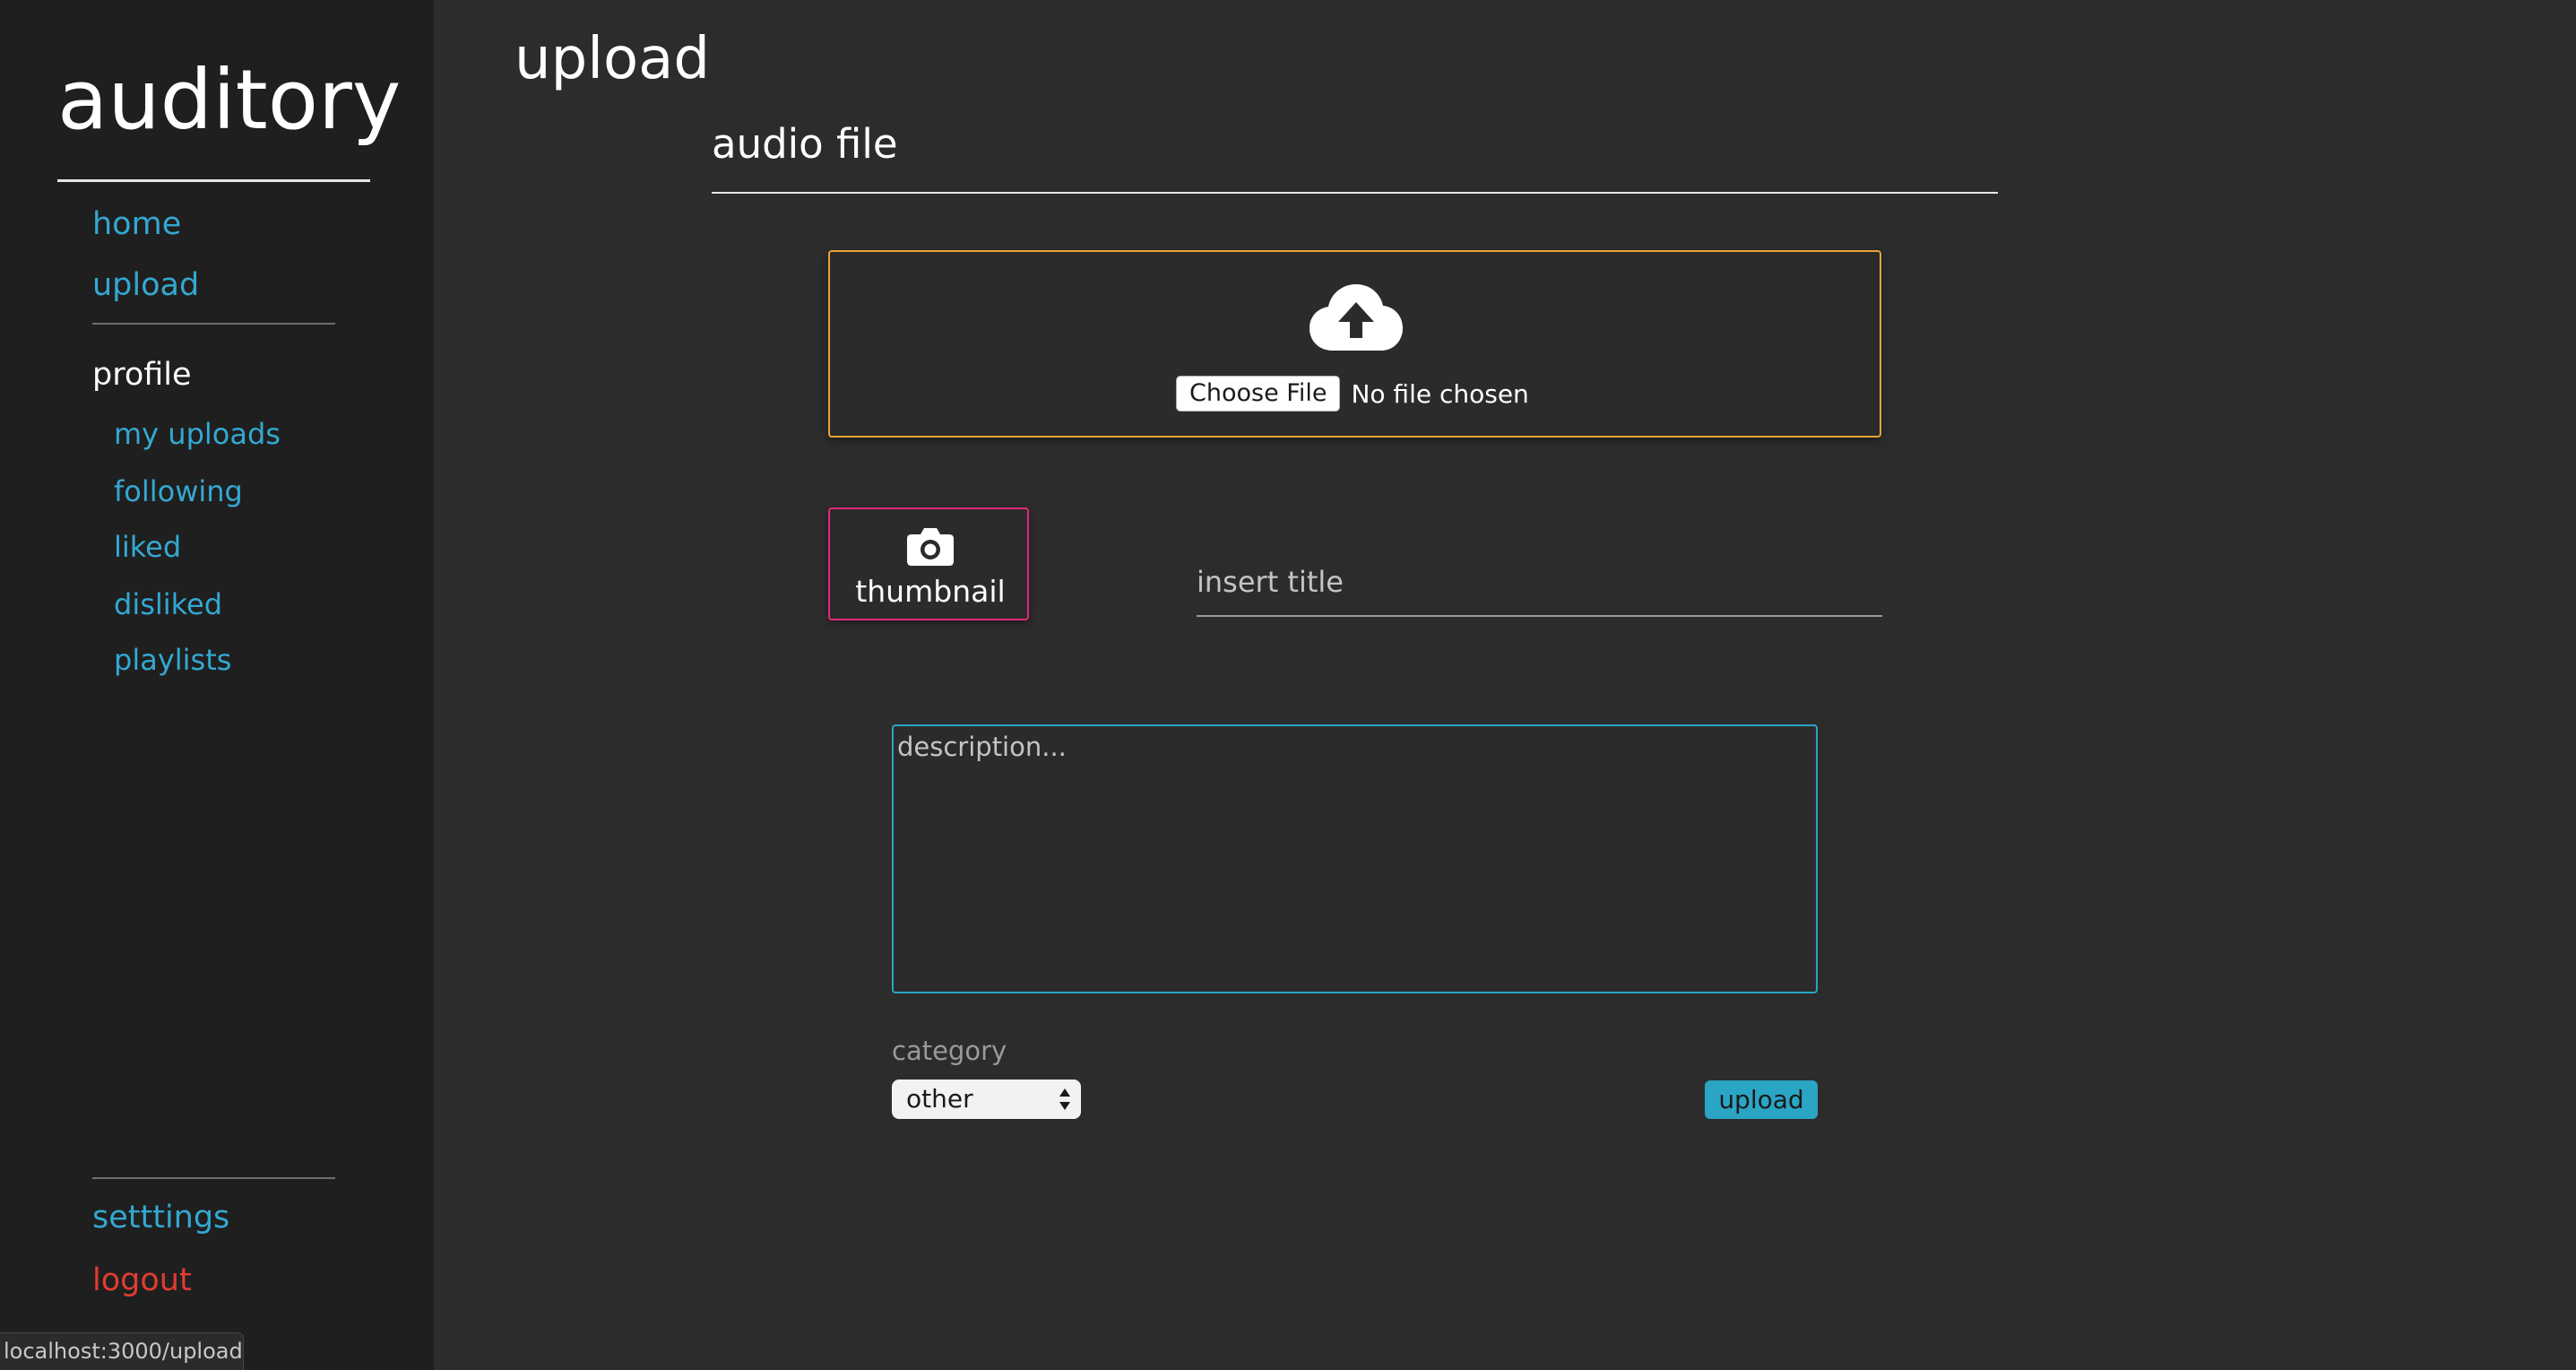  I want to click on audio-section-title: audio file, so click(805, 144).